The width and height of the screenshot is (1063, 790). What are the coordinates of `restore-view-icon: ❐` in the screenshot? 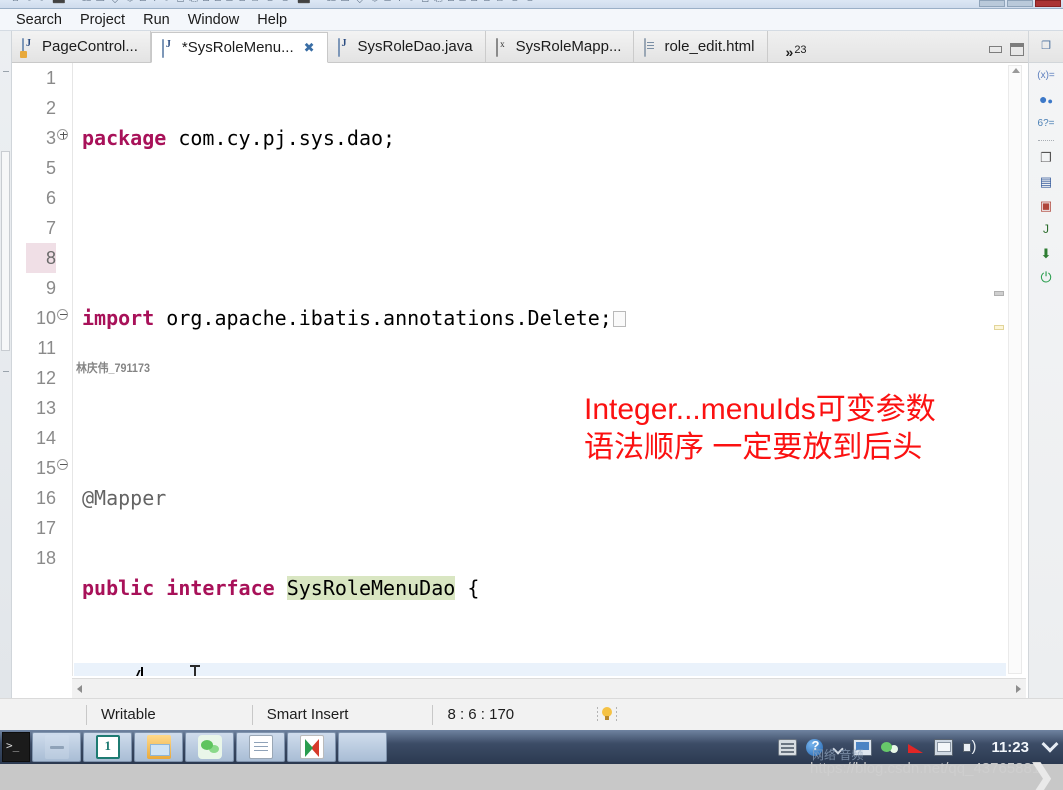 It's located at (1046, 157).